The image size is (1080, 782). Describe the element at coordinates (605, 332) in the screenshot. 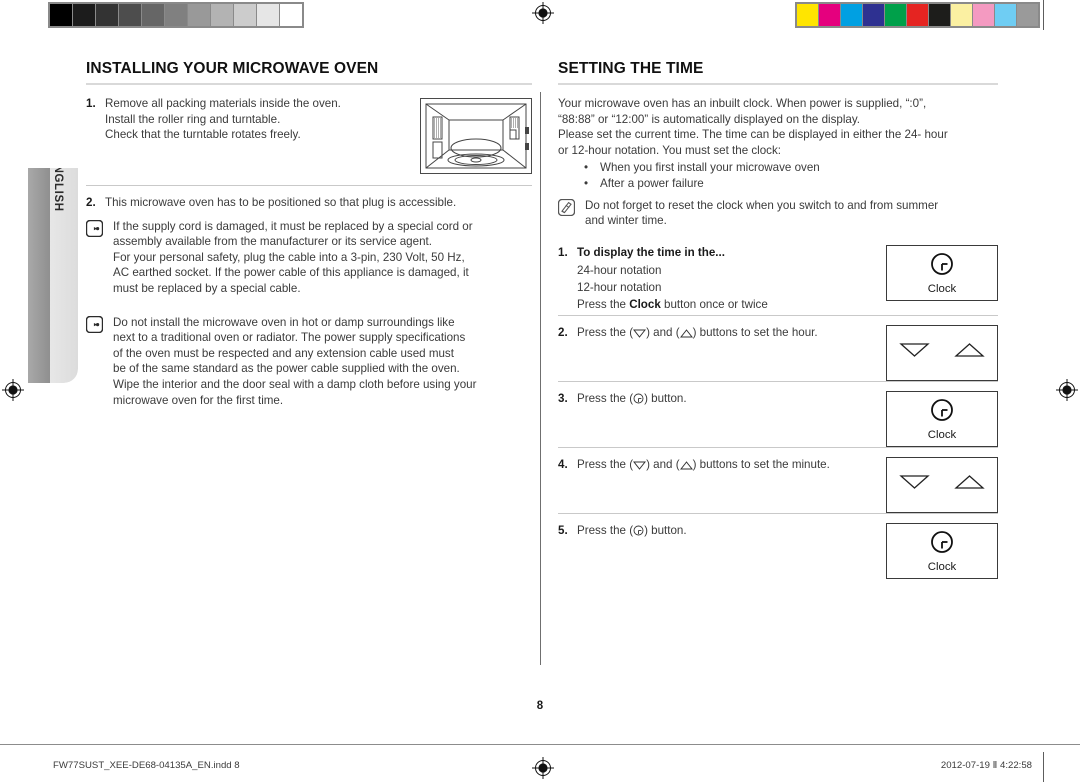

I see `time-step-2-text-before: Press the (` at that location.